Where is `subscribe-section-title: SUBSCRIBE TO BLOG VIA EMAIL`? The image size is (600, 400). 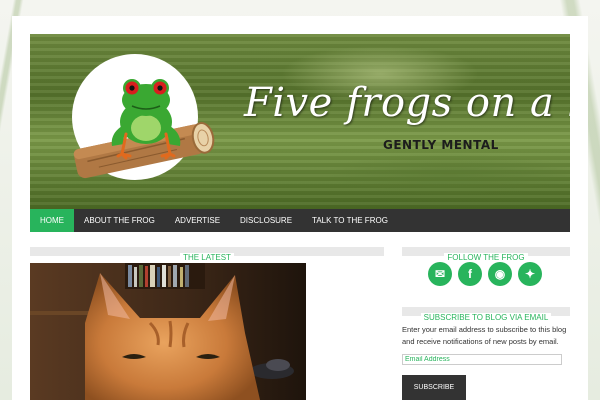
subscribe-section-title: SUBSCRIBE TO BLOG VIA EMAIL is located at coordinates (486, 317).